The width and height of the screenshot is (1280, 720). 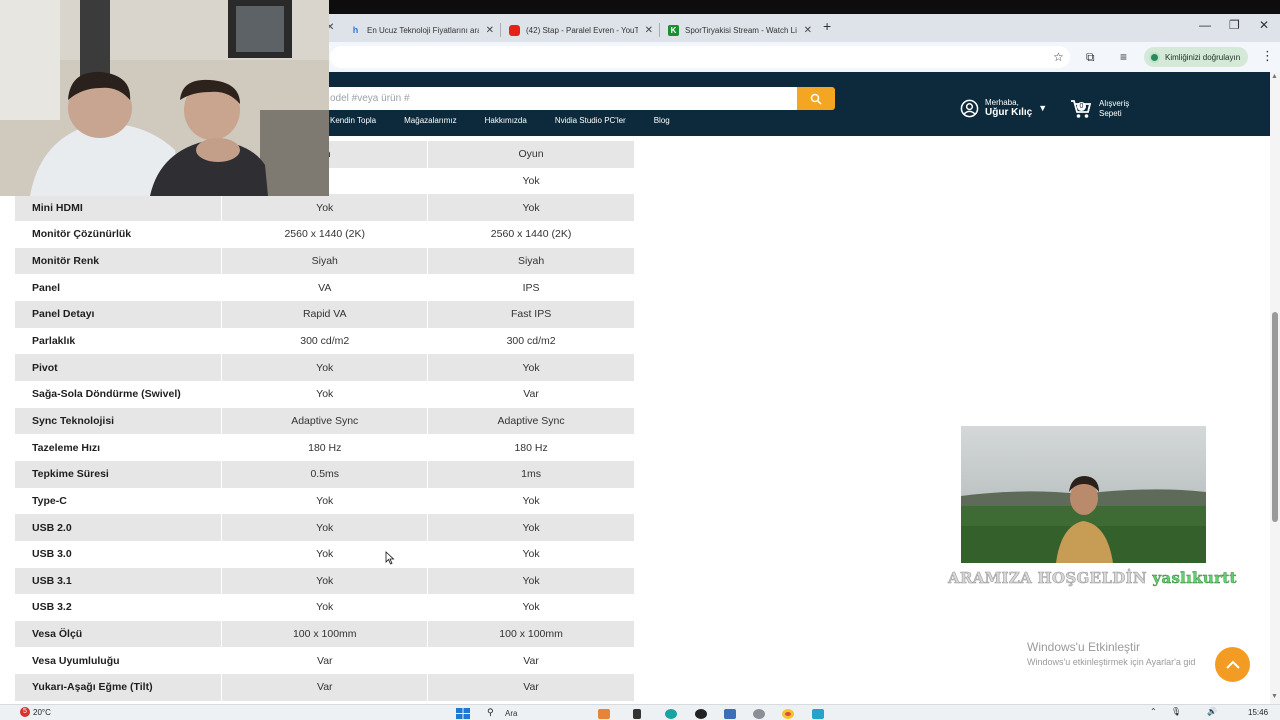 I want to click on spec-value-product-2: Fast IPS, so click(x=531, y=314).